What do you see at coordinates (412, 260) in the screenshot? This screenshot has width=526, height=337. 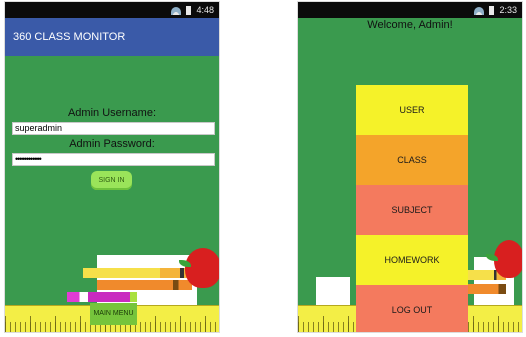 I see `menu-item-homework: HOMEWORK` at bounding box center [412, 260].